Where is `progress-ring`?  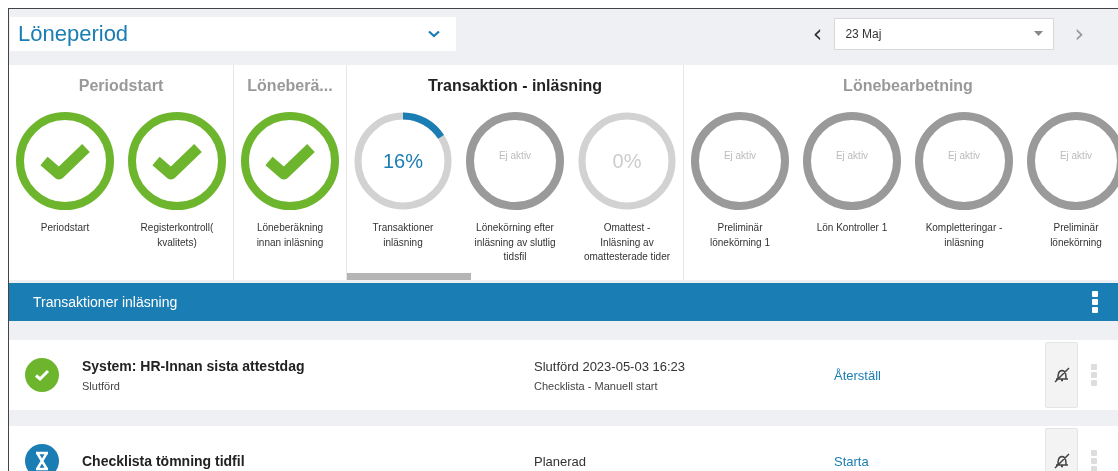
progress-ring is located at coordinates (403, 161).